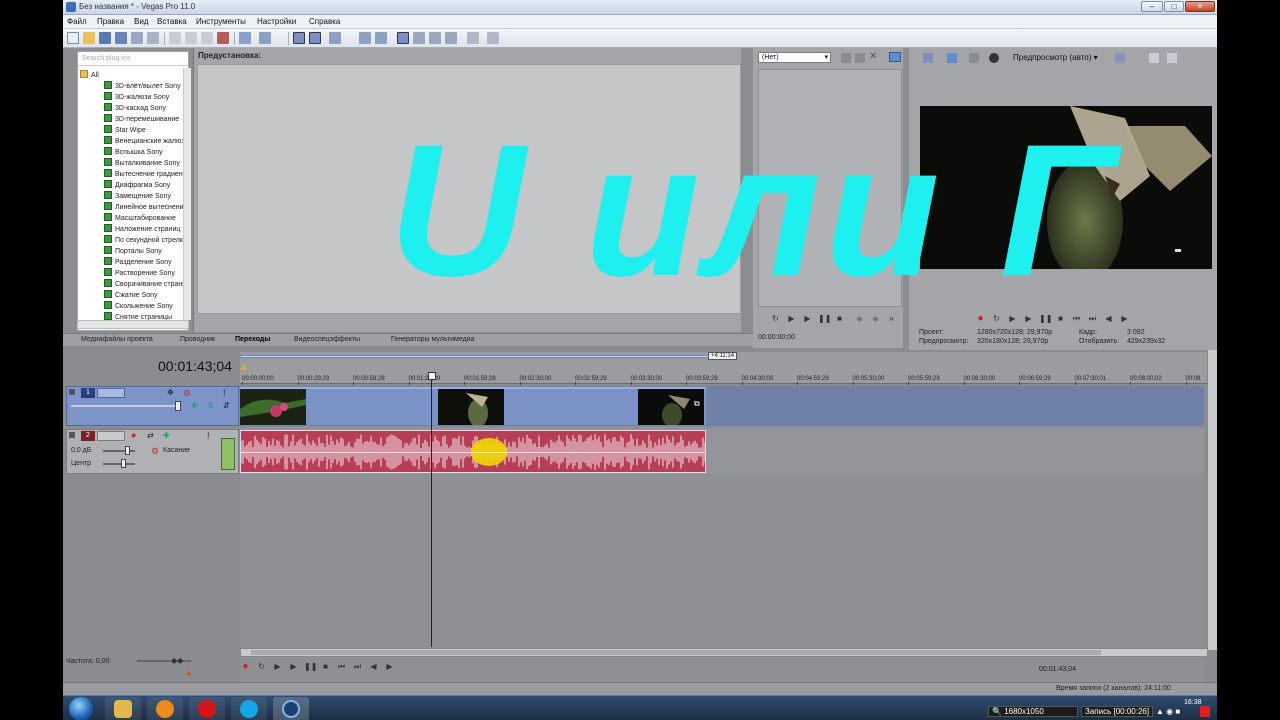 The image size is (1280, 720). What do you see at coordinates (77, 21) in the screenshot?
I see `menu-file: Файл` at bounding box center [77, 21].